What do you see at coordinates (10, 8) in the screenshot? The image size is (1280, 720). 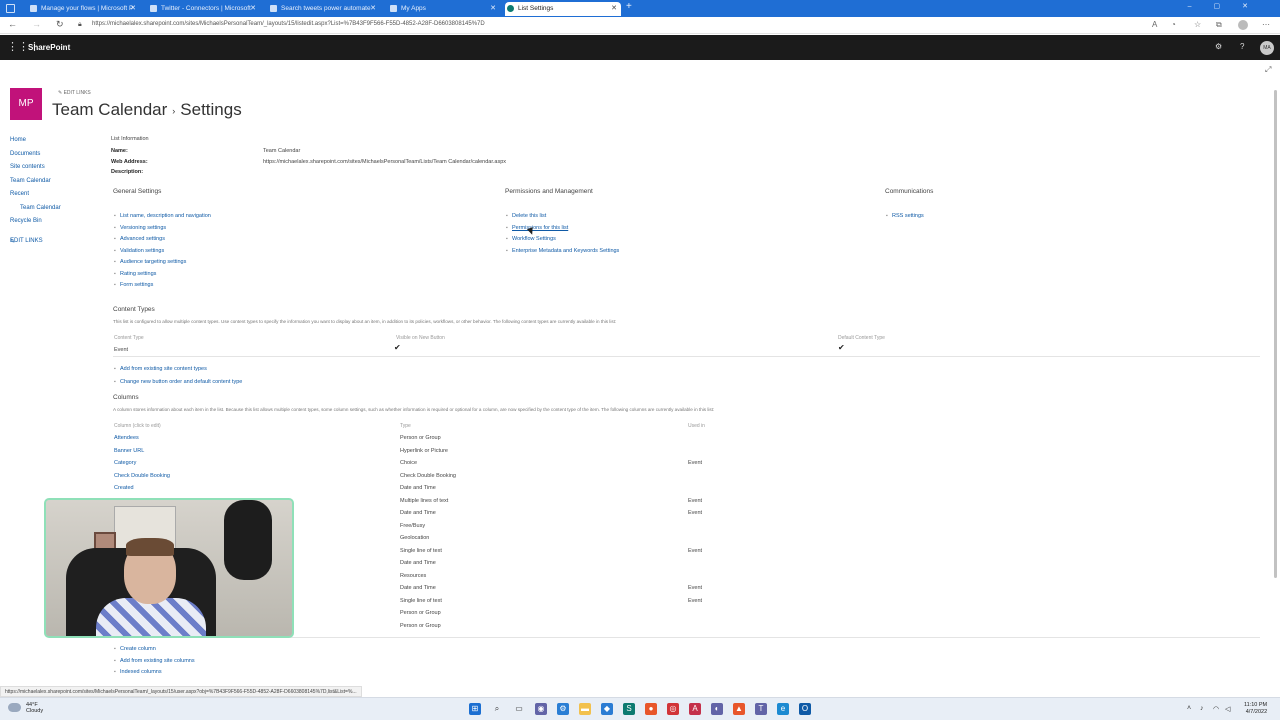 I see `window-menu-icon` at bounding box center [10, 8].